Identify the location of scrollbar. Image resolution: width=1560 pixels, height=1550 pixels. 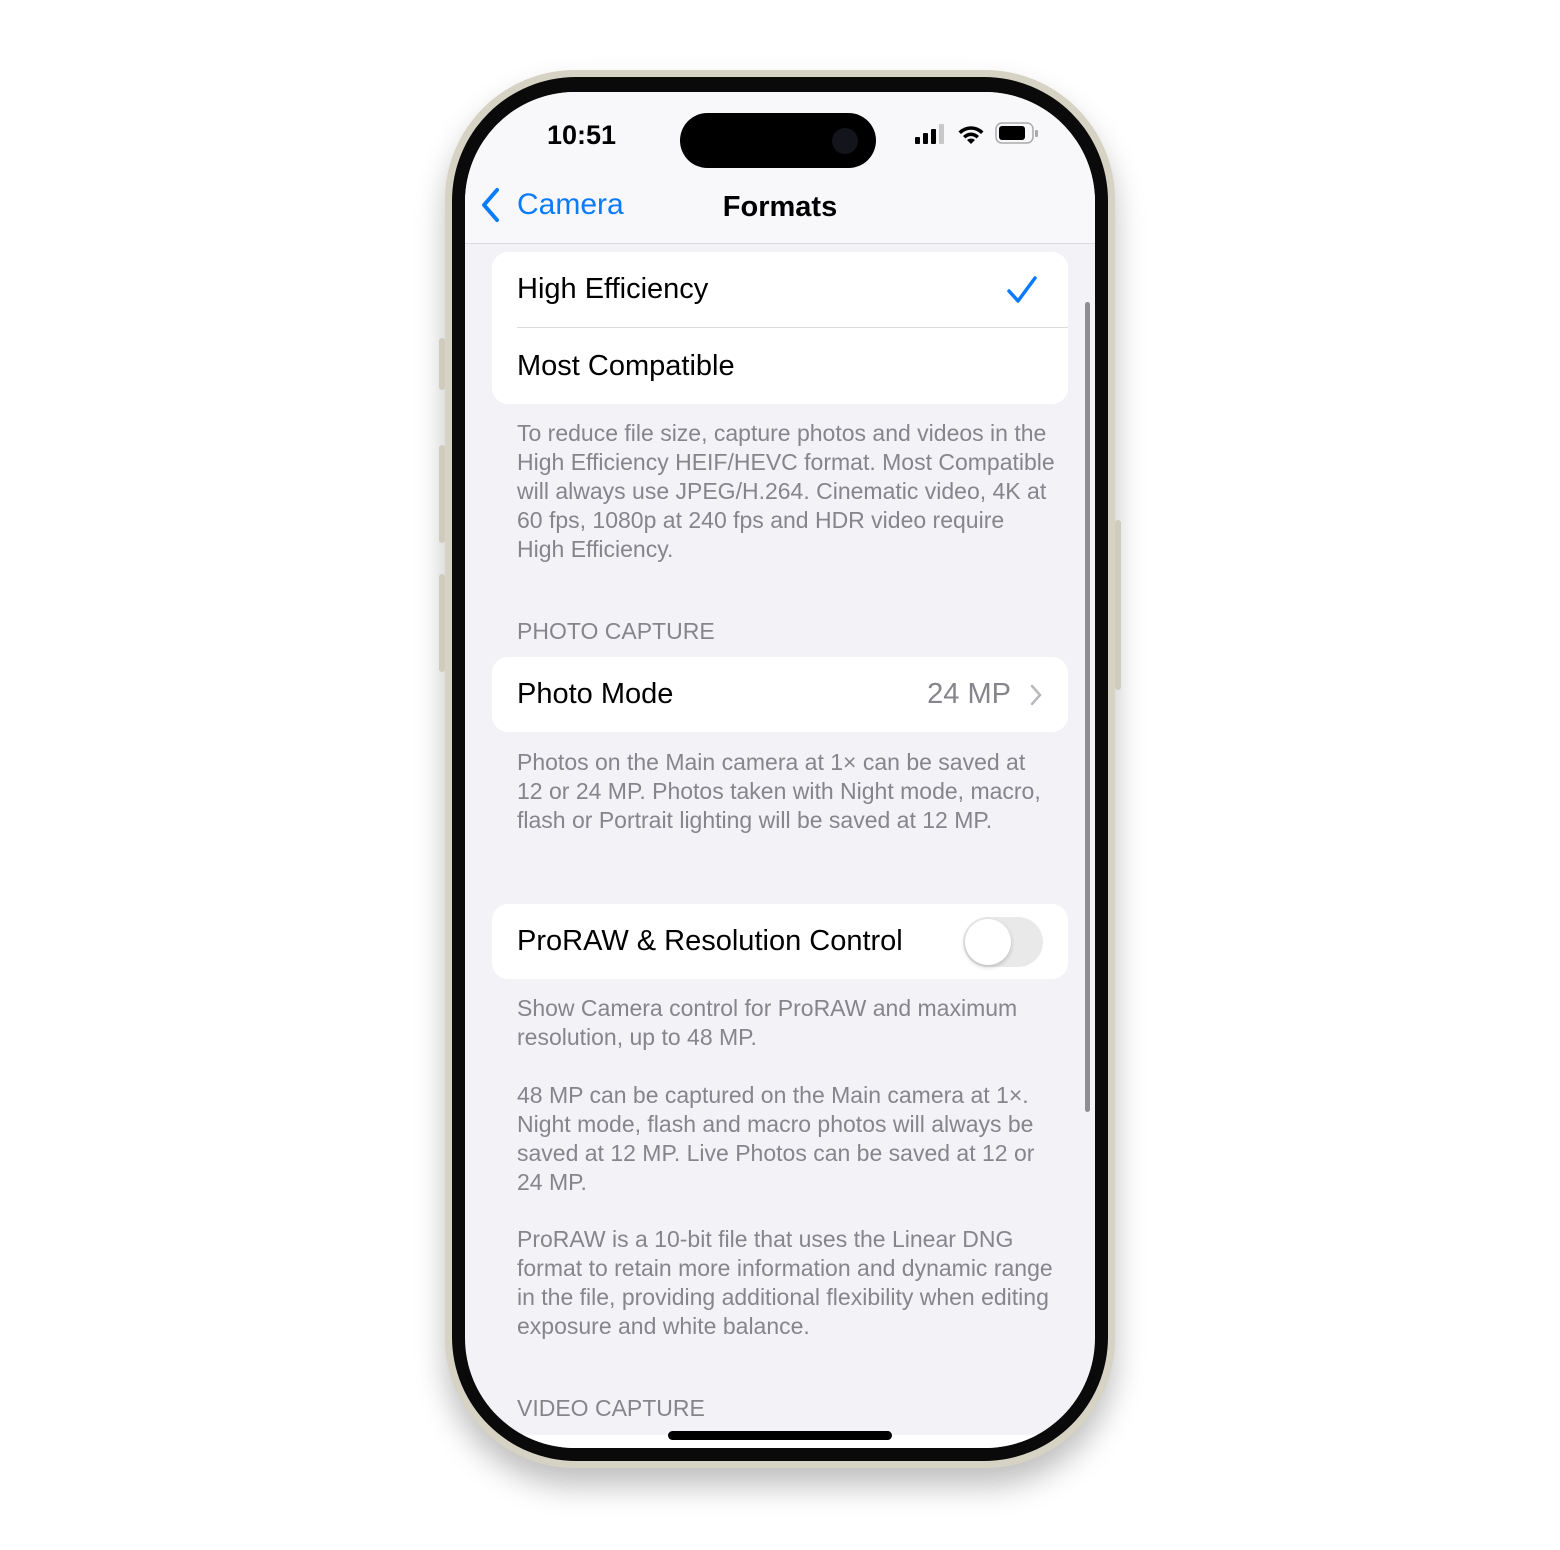
(1087, 707).